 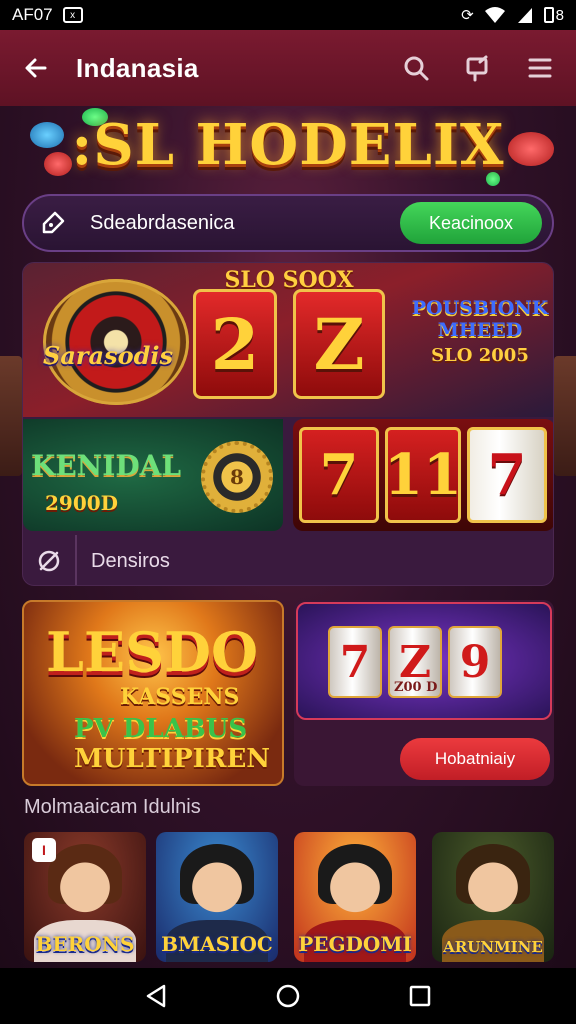 What do you see at coordinates (480, 319) in the screenshot?
I see `promo-title: POUSBIONK MHEED` at bounding box center [480, 319].